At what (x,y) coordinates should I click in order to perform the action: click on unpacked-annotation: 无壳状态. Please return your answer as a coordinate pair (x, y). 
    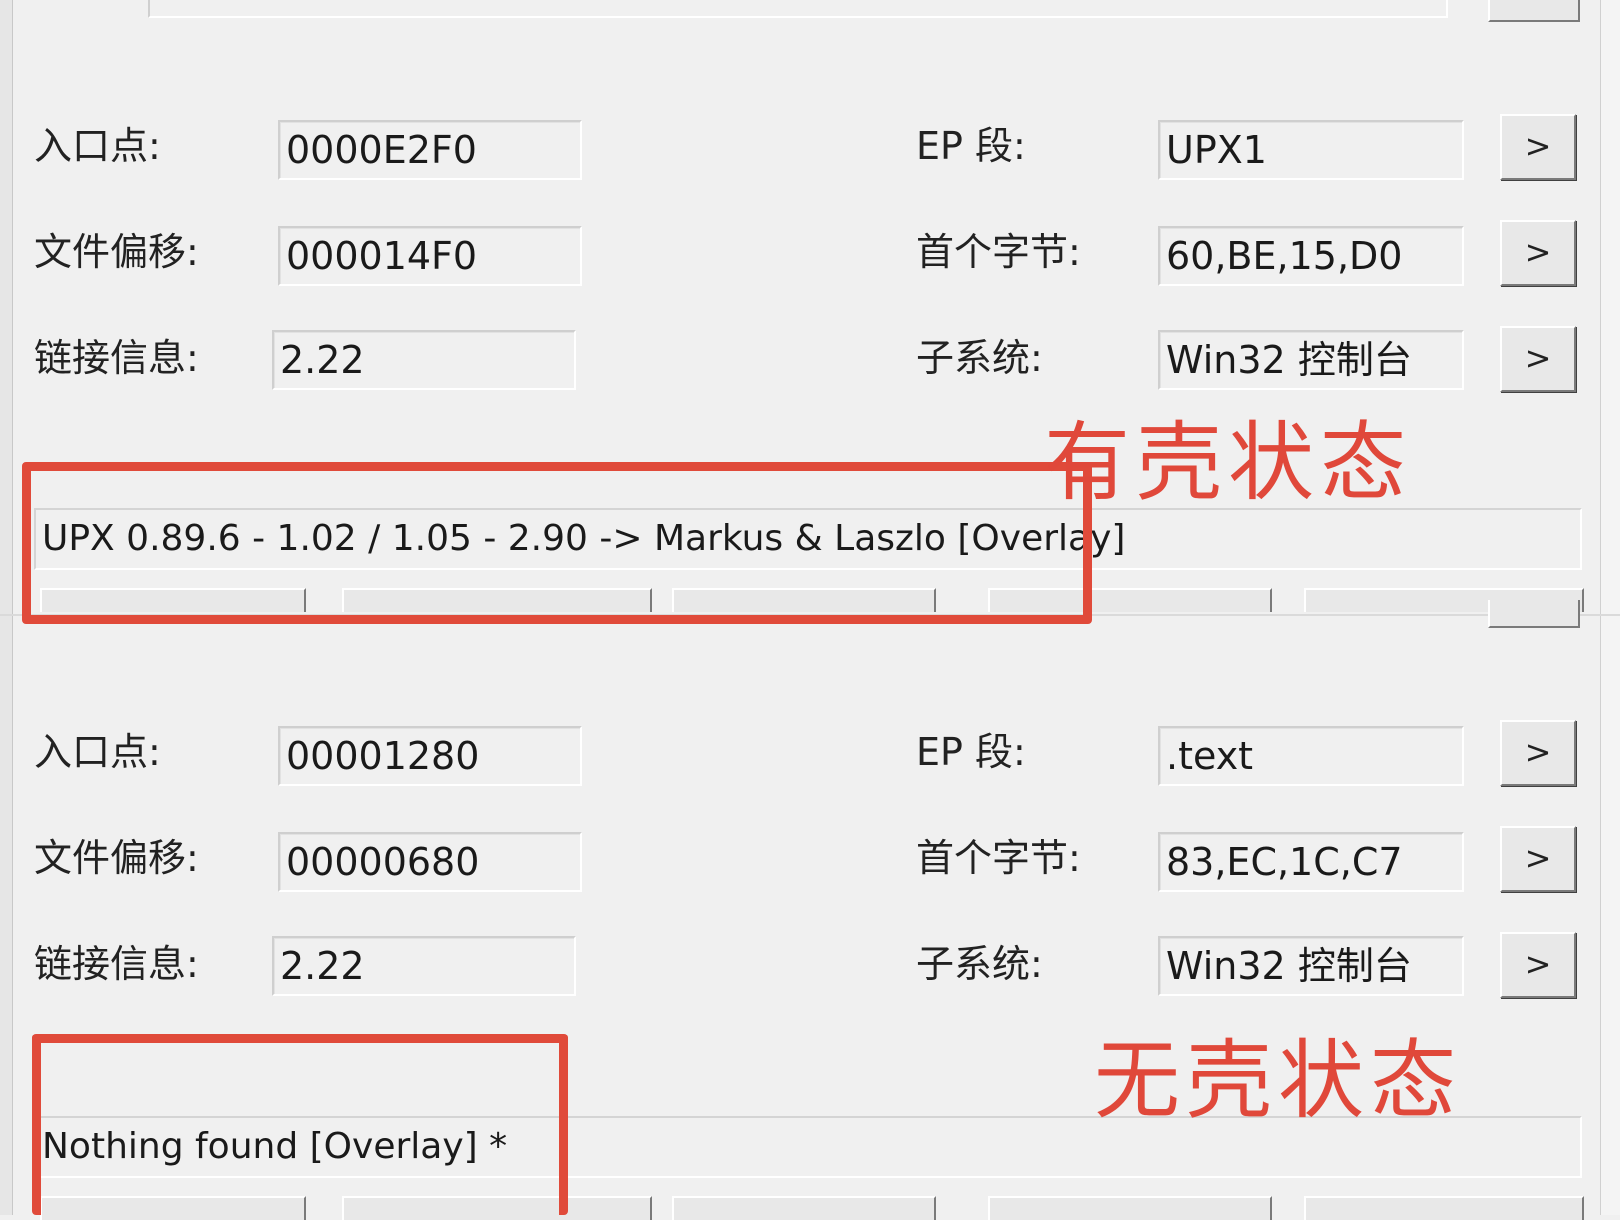
    Looking at the image, I should click on (1278, 1081).